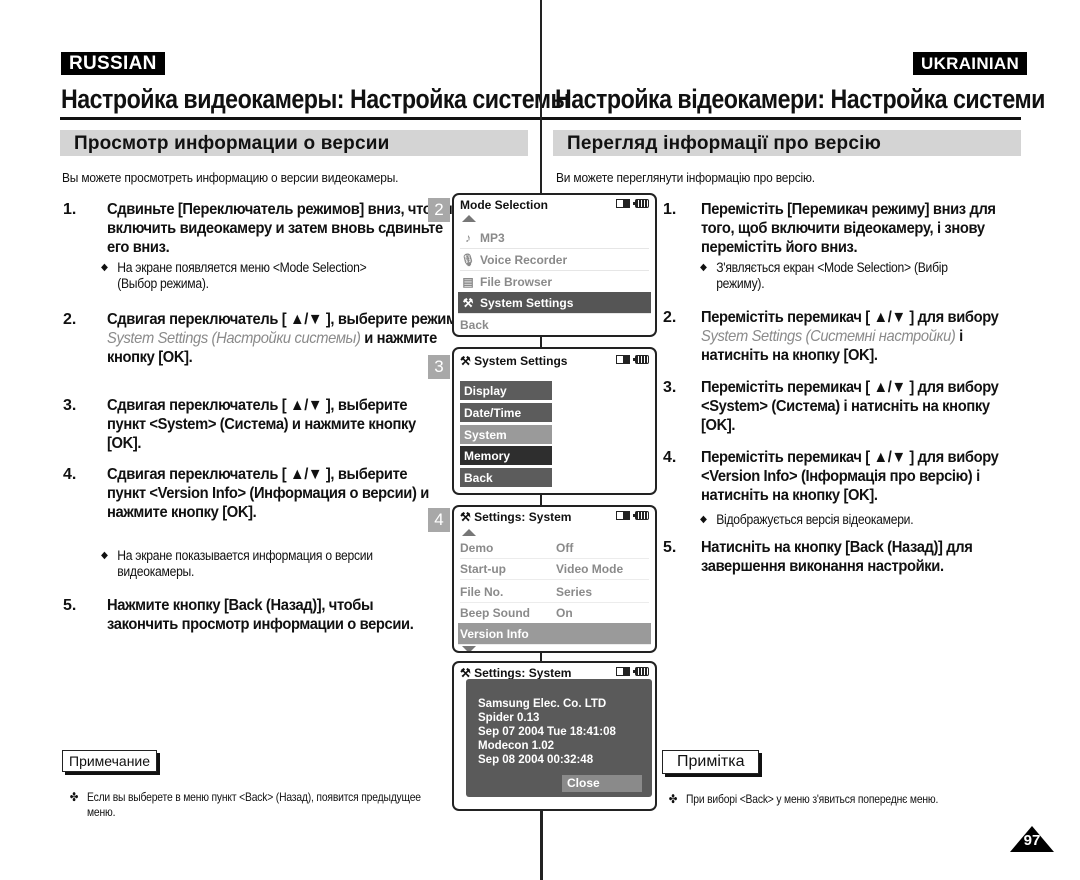  Describe the element at coordinates (468, 260) in the screenshot. I see `microphone-icon: 🎙` at that location.